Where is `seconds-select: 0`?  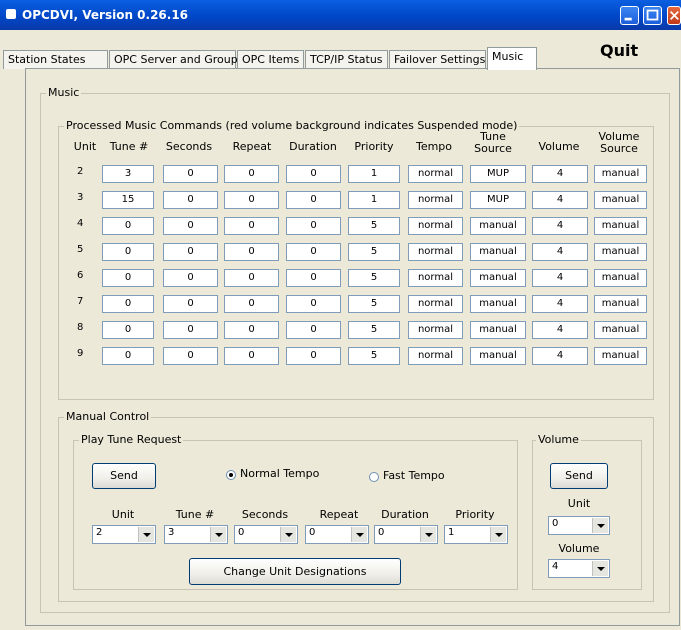
seconds-select: 0 is located at coordinates (266, 534).